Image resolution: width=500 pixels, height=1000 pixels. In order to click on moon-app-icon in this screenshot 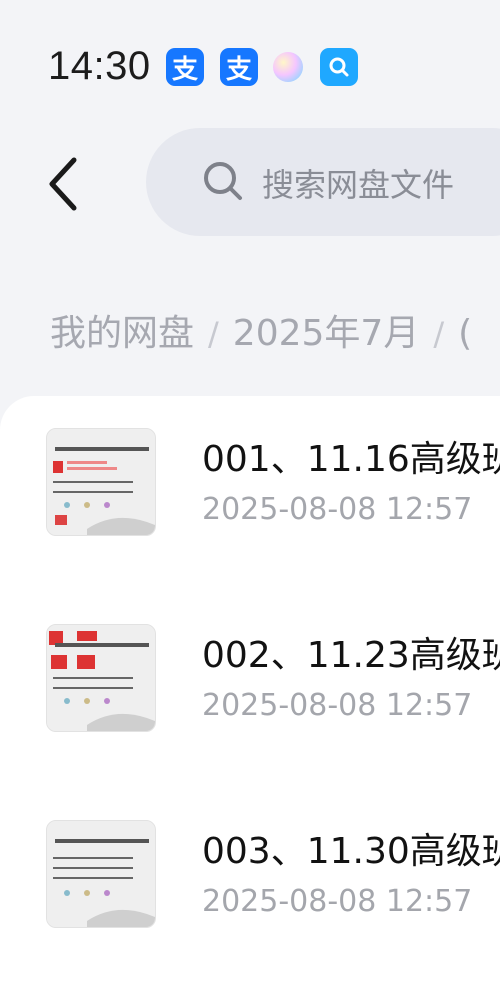, I will do `click(288, 67)`.